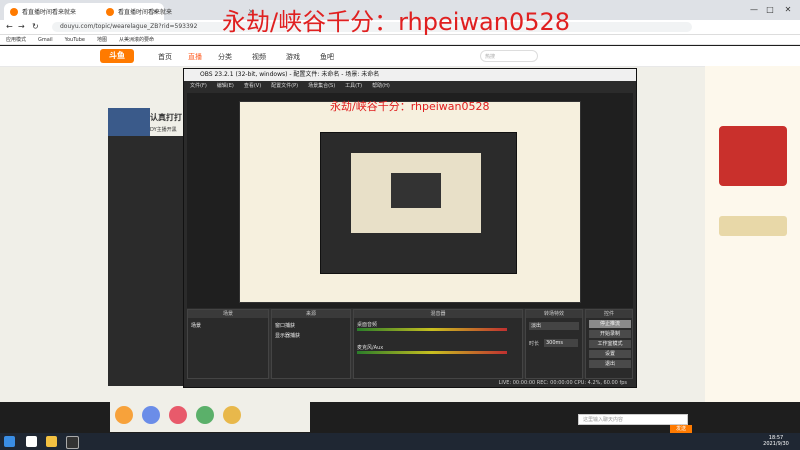  I want to click on menu-item: 帮助(H), so click(381, 86).